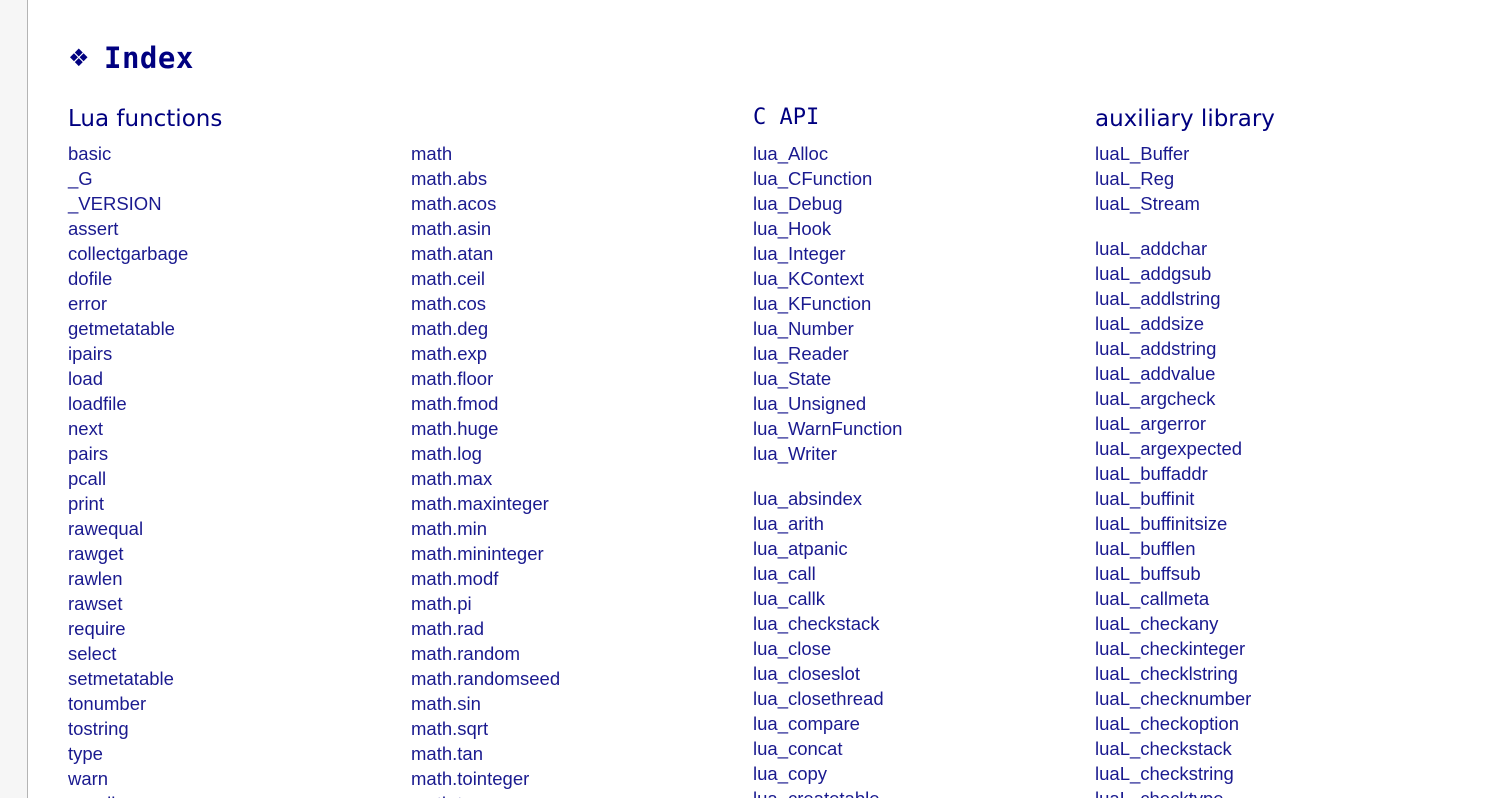 This screenshot has height=798, width=1493. I want to click on index-link: math.acos, so click(586, 203).